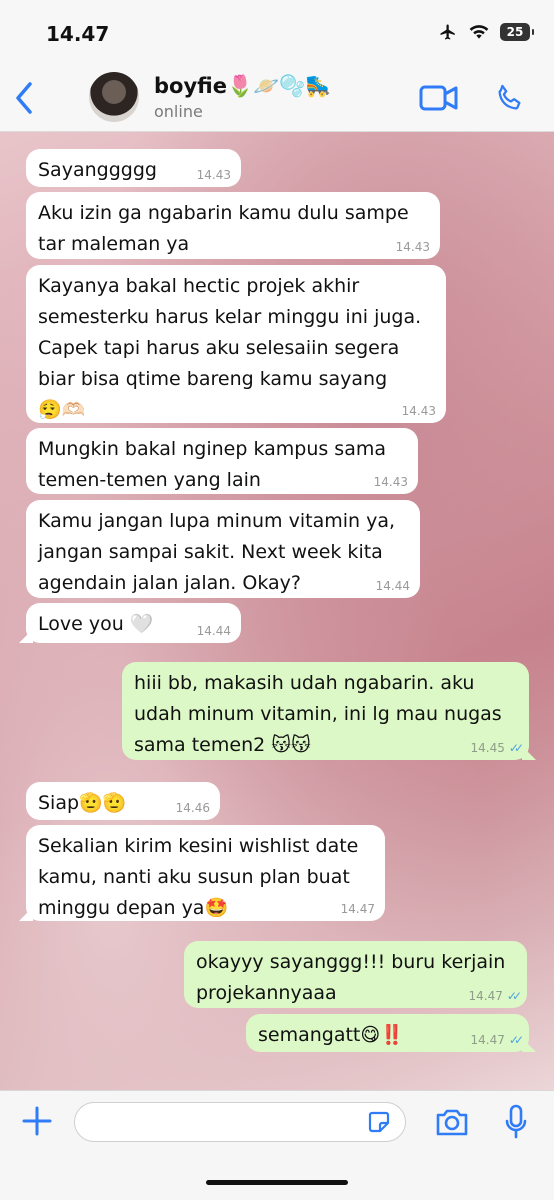  I want to click on status-icons: 25, so click(486, 32).